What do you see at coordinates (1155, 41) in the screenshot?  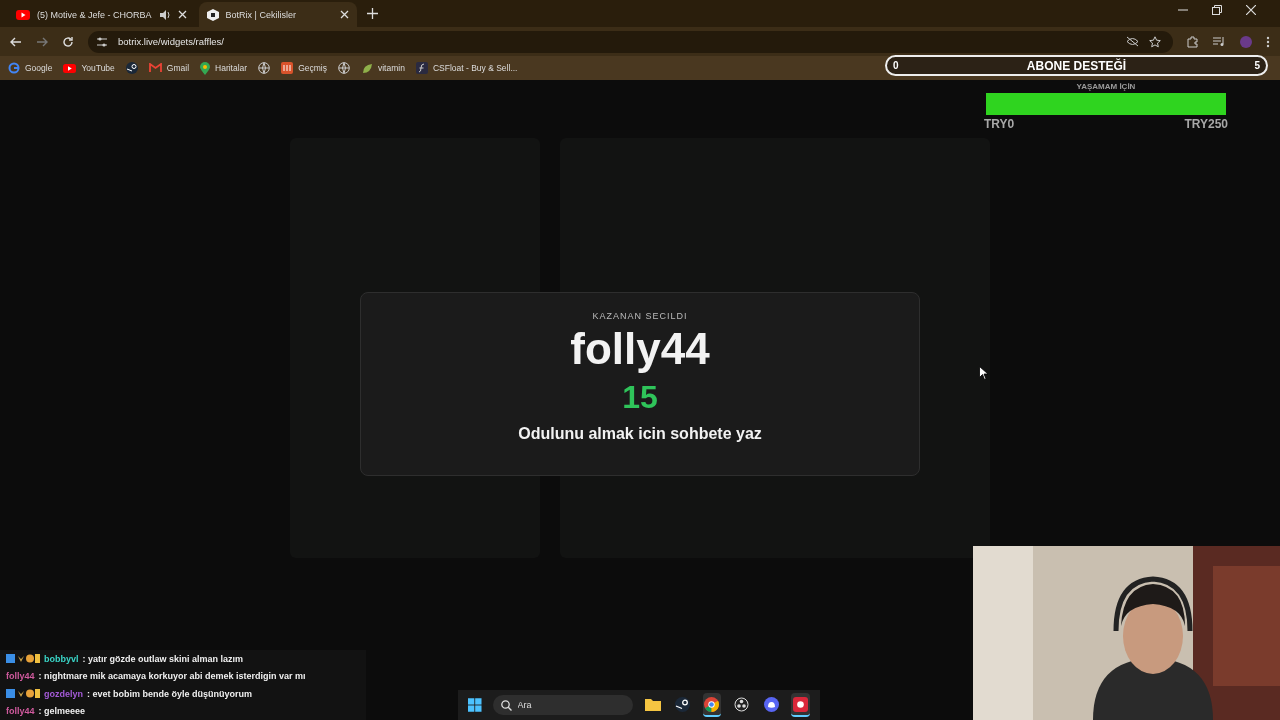 I see `star-icon` at bounding box center [1155, 41].